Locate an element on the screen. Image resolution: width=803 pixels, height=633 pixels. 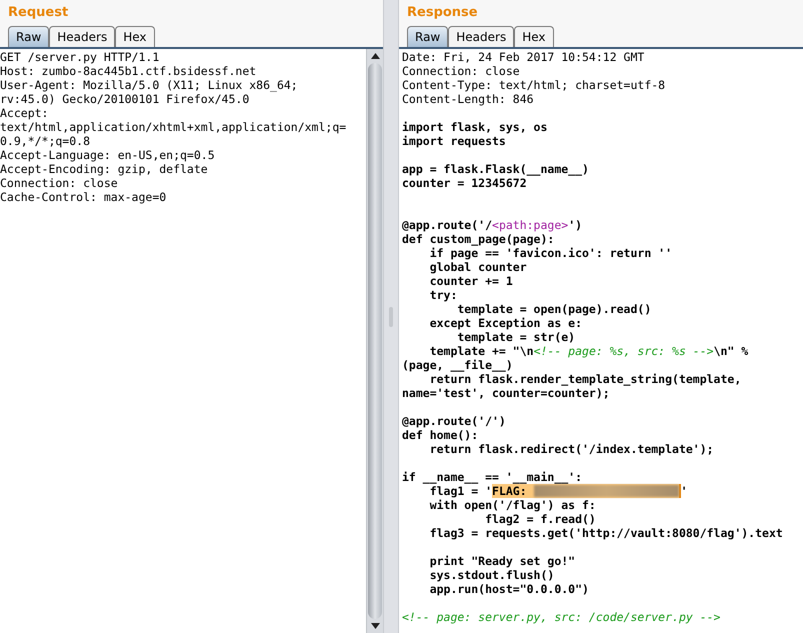
request-line: Connection: close is located at coordinates (59, 183).